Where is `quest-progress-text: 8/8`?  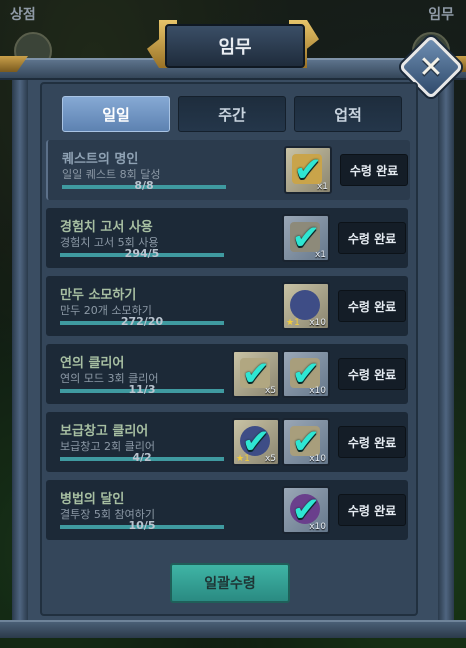 quest-progress-text: 8/8 is located at coordinates (144, 185).